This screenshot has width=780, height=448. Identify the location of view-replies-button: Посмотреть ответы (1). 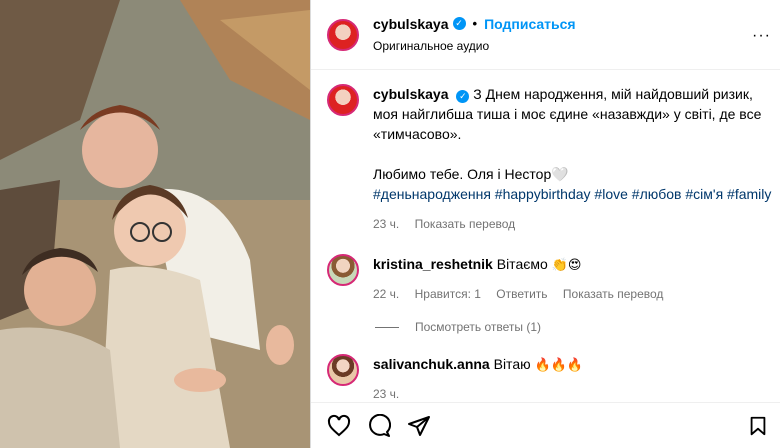
(458, 327).